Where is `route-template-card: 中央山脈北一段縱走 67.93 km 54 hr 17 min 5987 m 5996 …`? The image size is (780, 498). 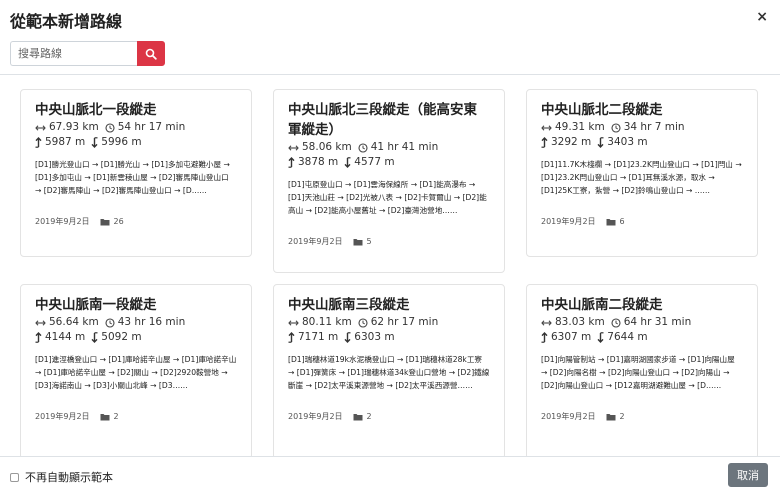
route-template-card: 中央山脈北一段縱走 67.93 km 54 hr 17 min 5987 m 5996 … is located at coordinates (136, 173).